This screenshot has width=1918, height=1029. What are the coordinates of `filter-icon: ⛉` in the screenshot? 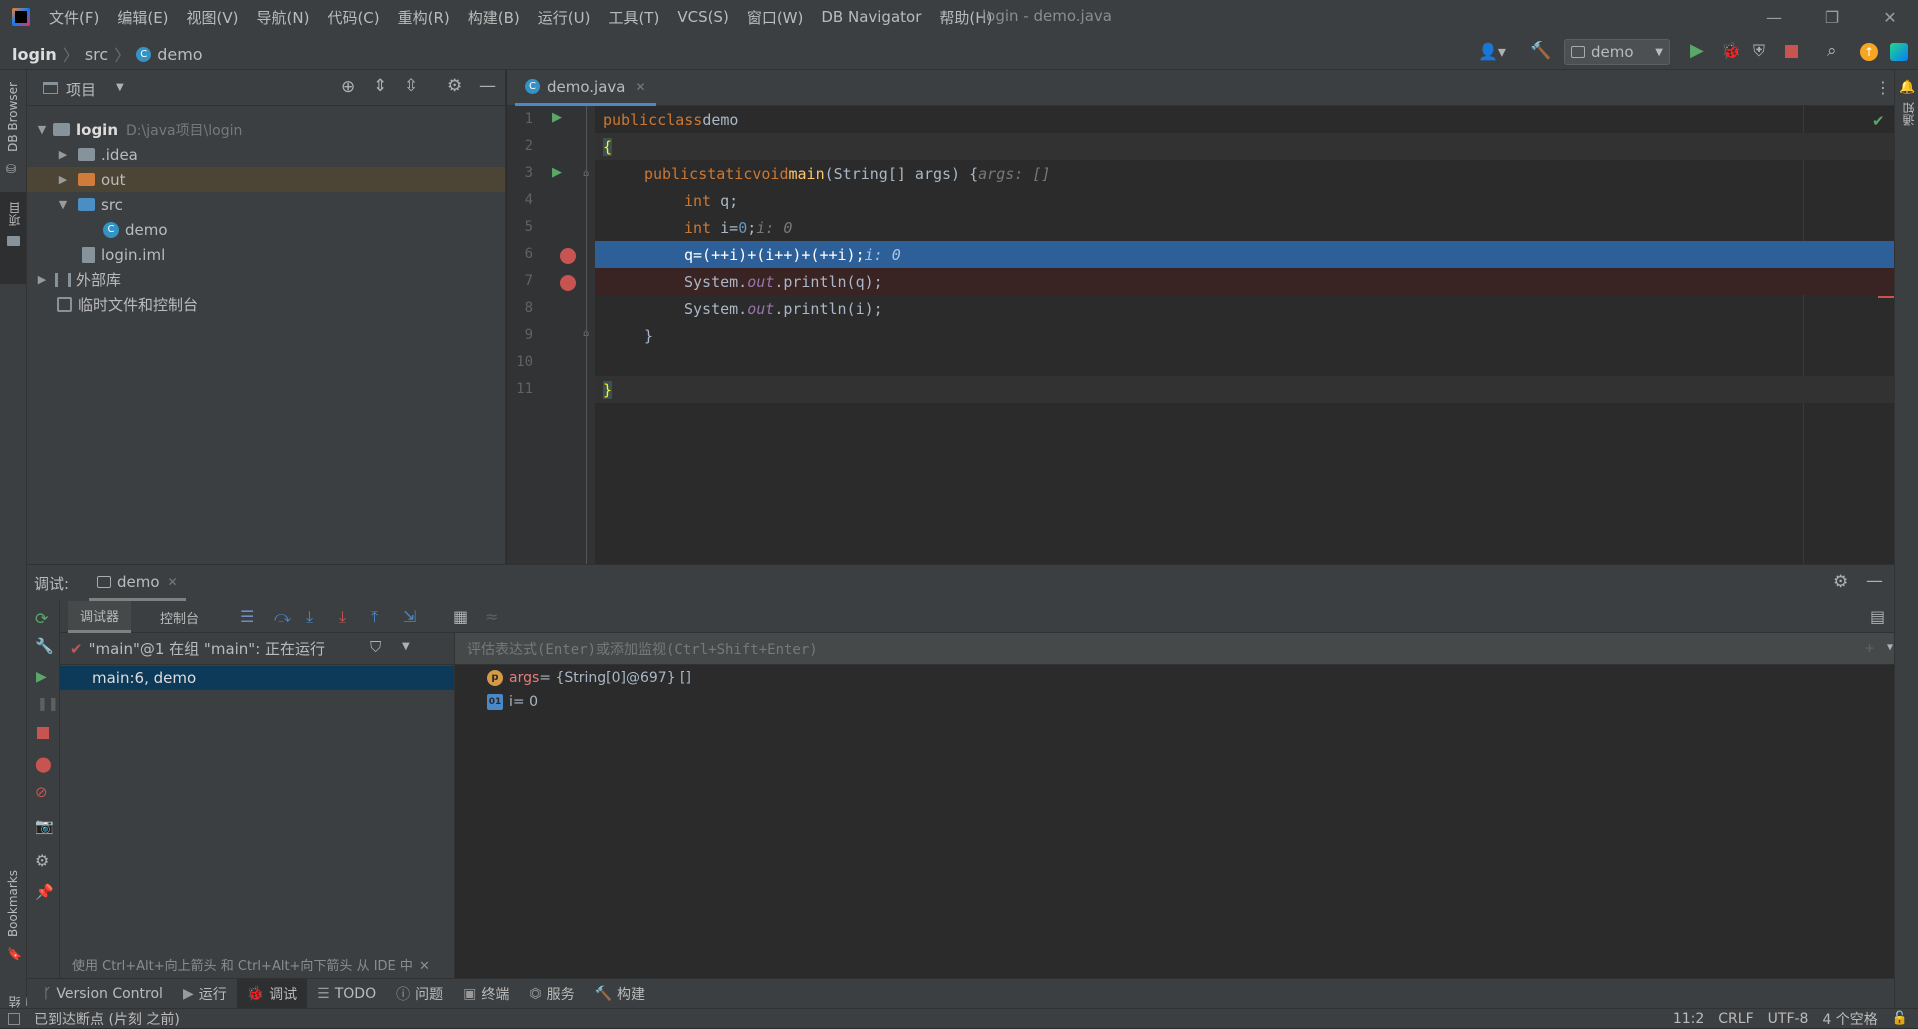 It's located at (375, 647).